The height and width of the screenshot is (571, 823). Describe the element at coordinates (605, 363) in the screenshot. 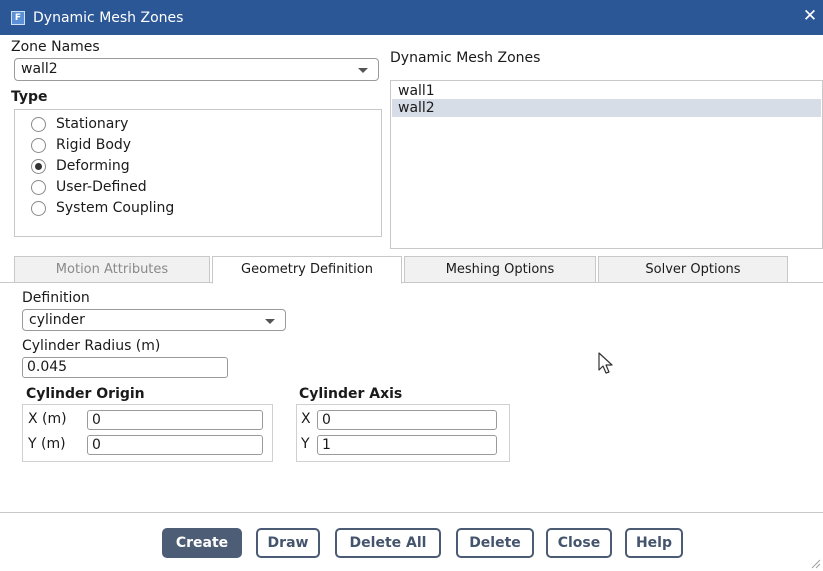

I see `mouse-pointer-icon` at that location.